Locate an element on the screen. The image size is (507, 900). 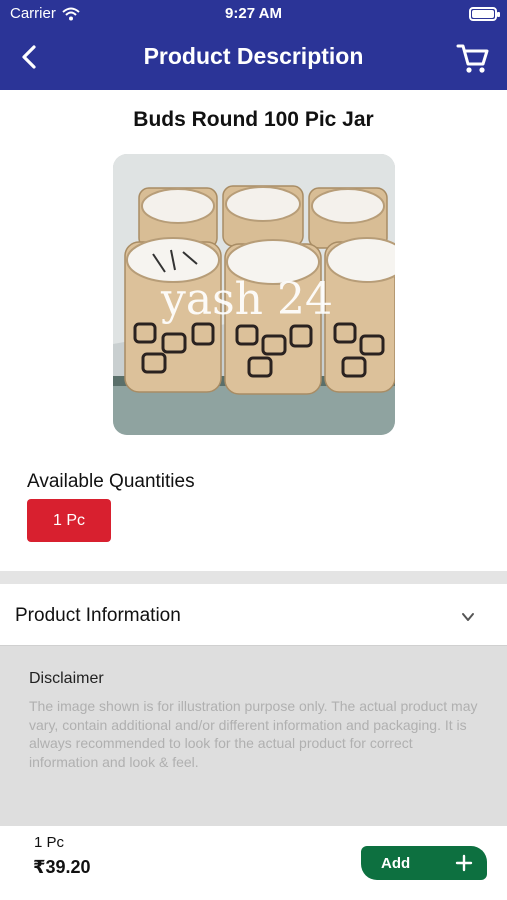
status-bar: Carrier 9:27 AM is located at coordinates (253, 14).